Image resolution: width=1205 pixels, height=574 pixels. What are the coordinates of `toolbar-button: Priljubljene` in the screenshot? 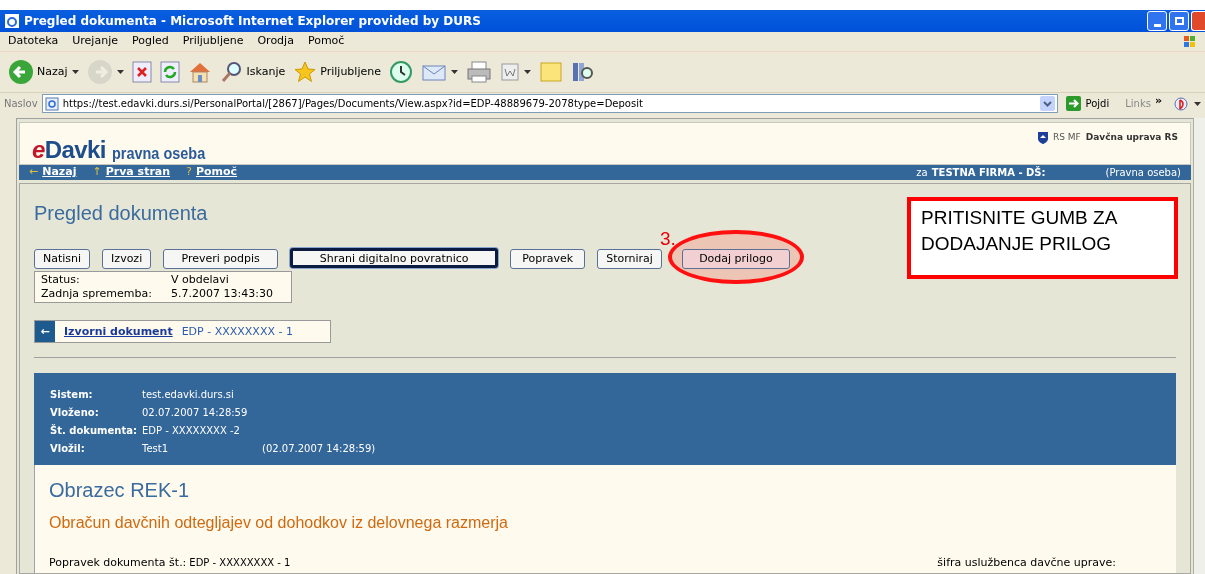 It's located at (337, 72).